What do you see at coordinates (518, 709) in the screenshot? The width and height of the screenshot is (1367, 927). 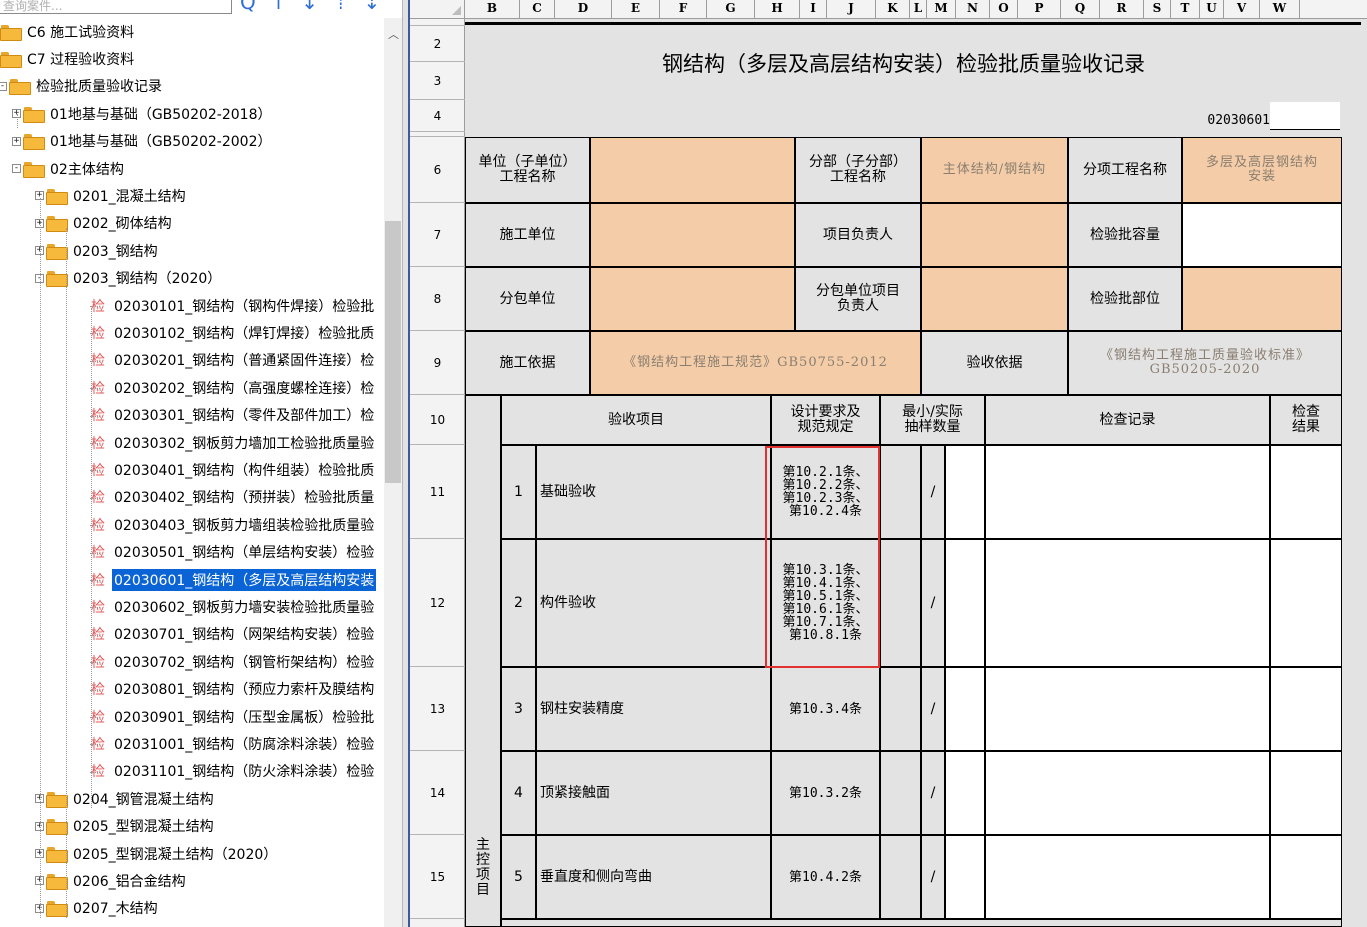 I see `item-number: 3` at bounding box center [518, 709].